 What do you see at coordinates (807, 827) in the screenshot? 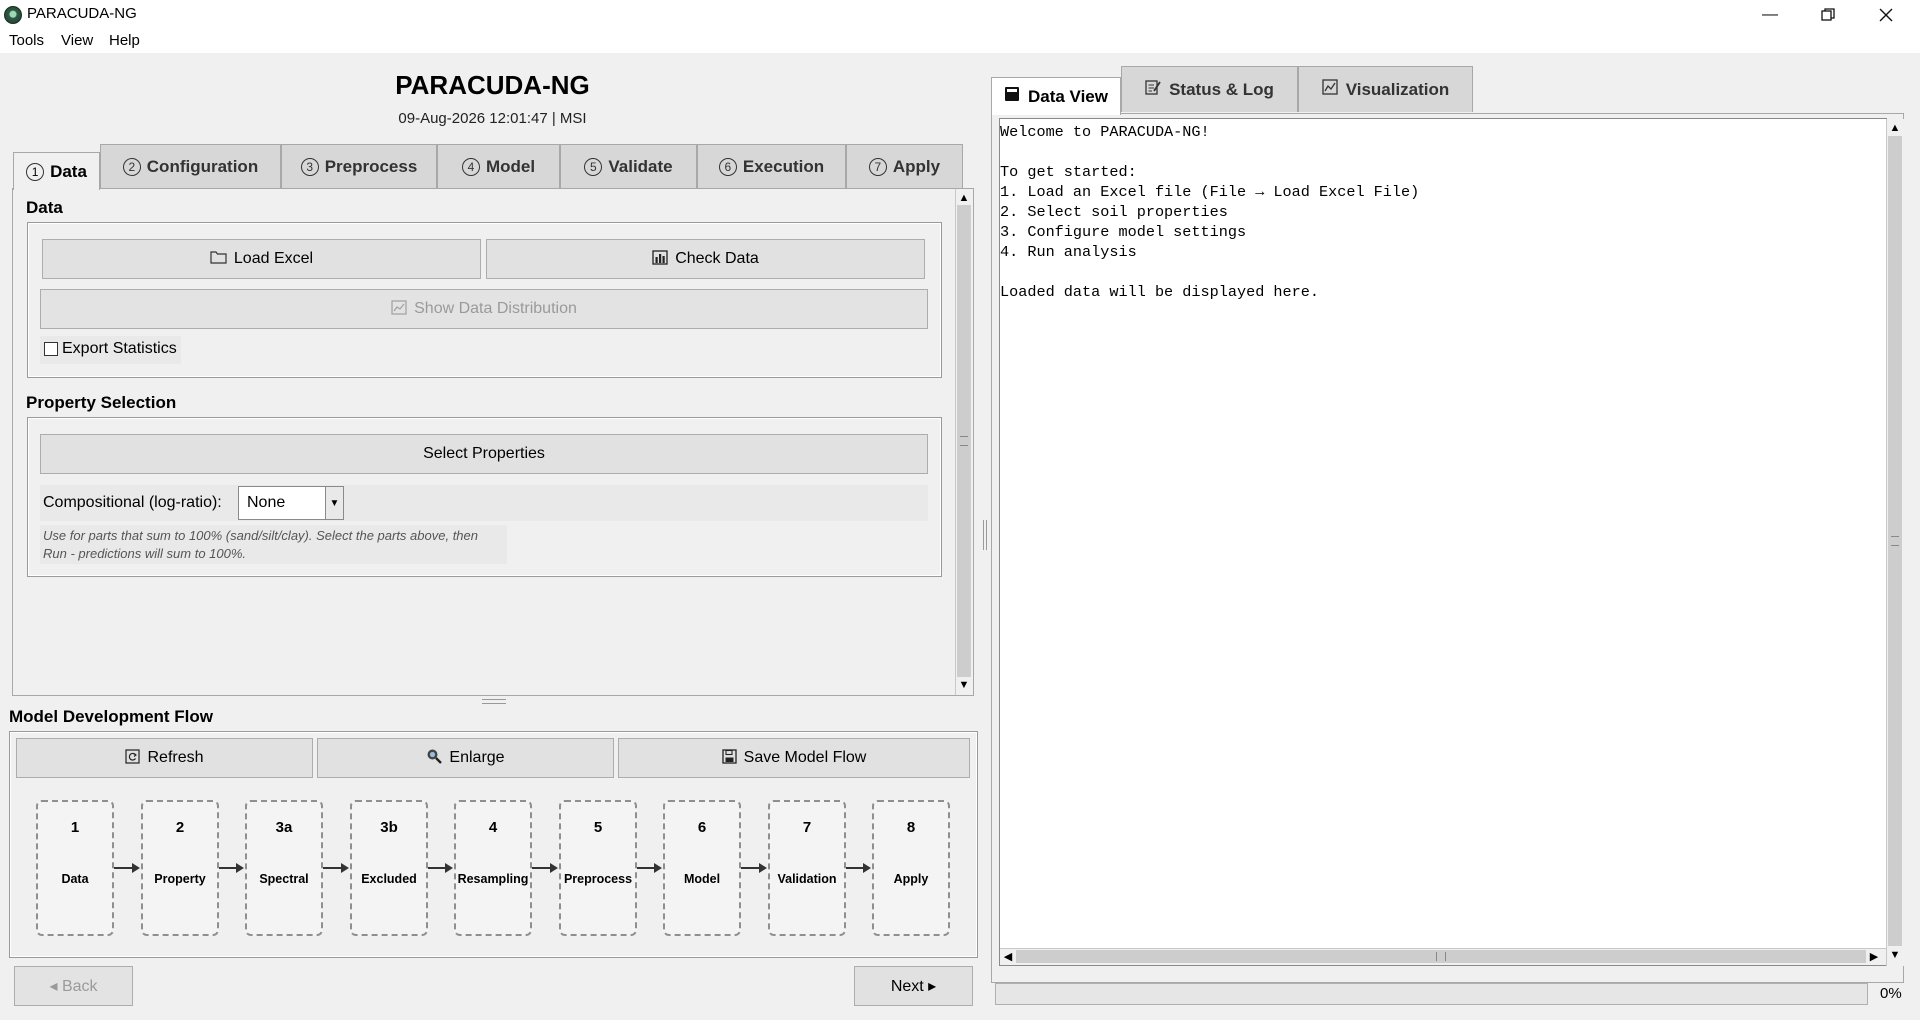
I see `flow-step-number: 7` at bounding box center [807, 827].